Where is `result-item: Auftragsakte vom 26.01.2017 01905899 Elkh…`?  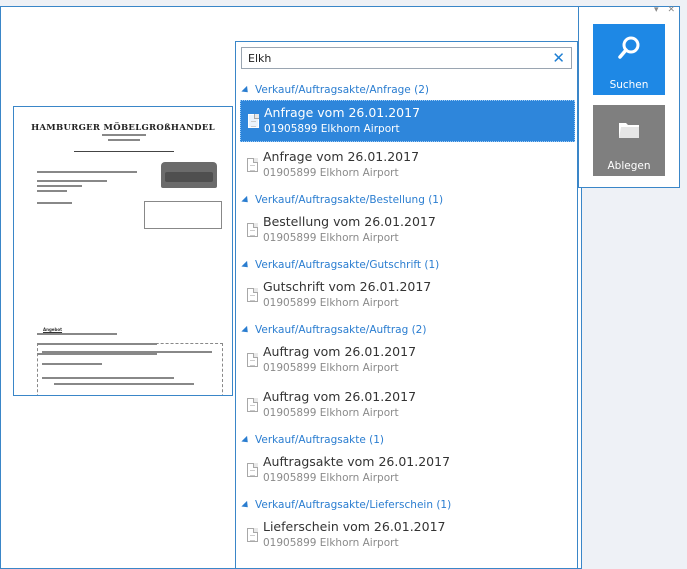 result-item: Auftragsakte vom 26.01.2017 01905899 Elkh… is located at coordinates (407, 471).